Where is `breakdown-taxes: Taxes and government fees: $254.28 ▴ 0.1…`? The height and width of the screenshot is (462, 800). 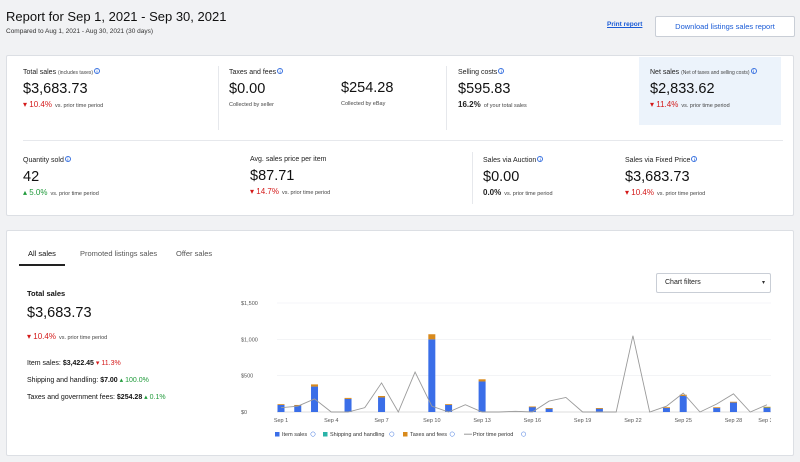
breakdown-taxes: Taxes and government fees: $254.28 ▴ 0.1… is located at coordinates (96, 397).